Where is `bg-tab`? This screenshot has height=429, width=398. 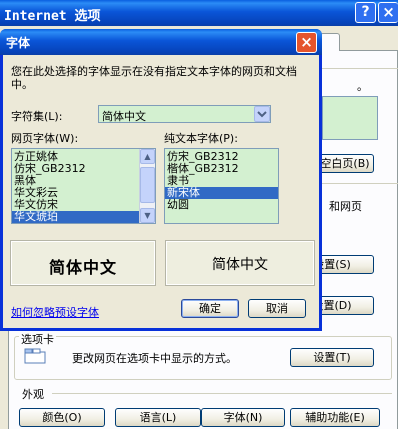
bg-tab is located at coordinates (330, 42).